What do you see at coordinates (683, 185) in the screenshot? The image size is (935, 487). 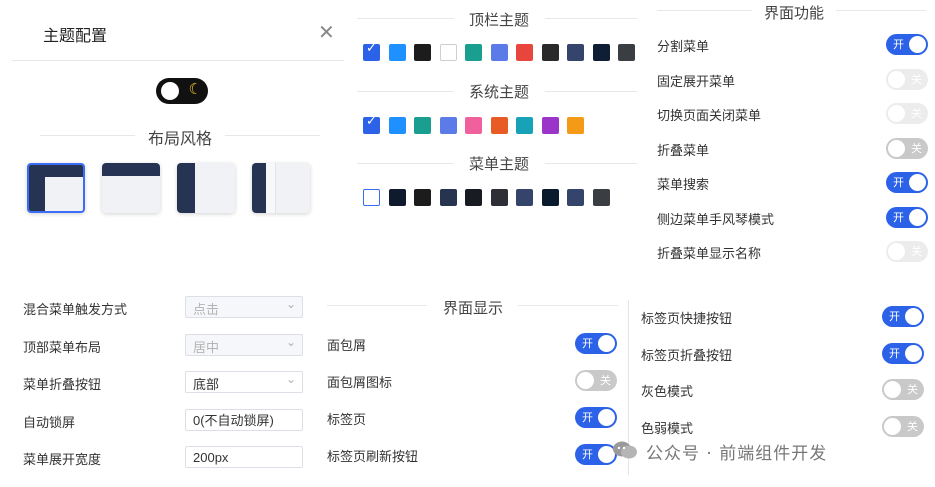 I see `setting-label: 菜单搜索` at bounding box center [683, 185].